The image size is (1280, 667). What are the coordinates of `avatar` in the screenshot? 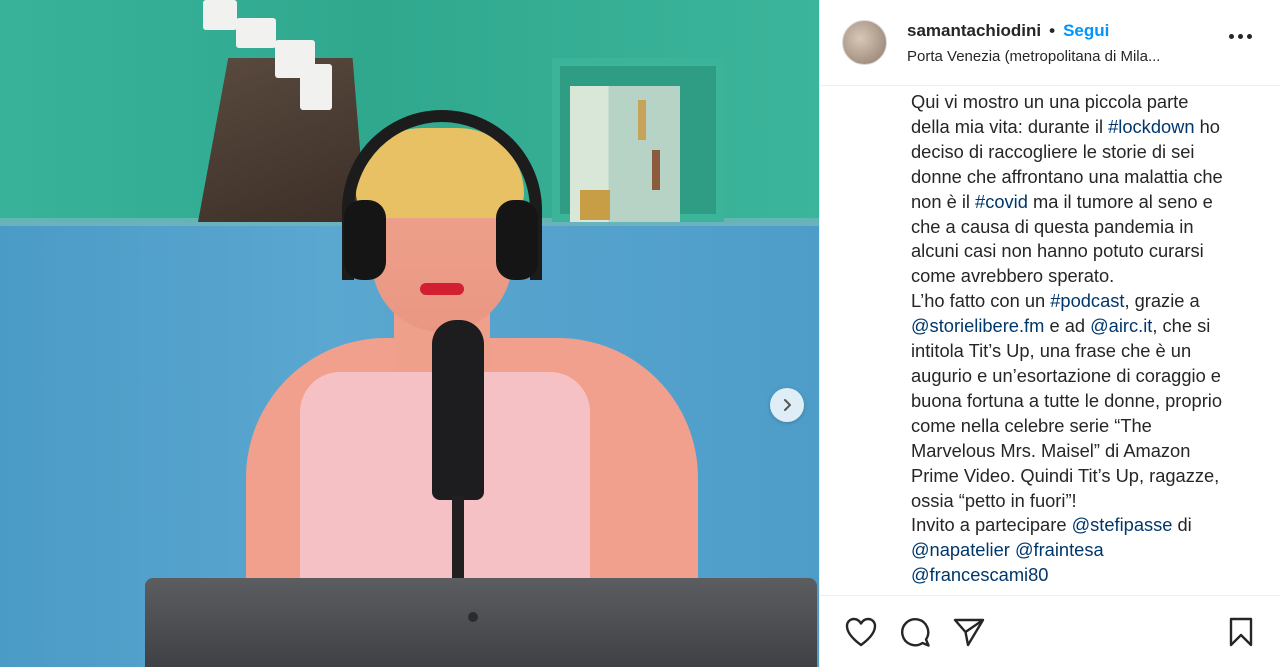 It's located at (864, 42).